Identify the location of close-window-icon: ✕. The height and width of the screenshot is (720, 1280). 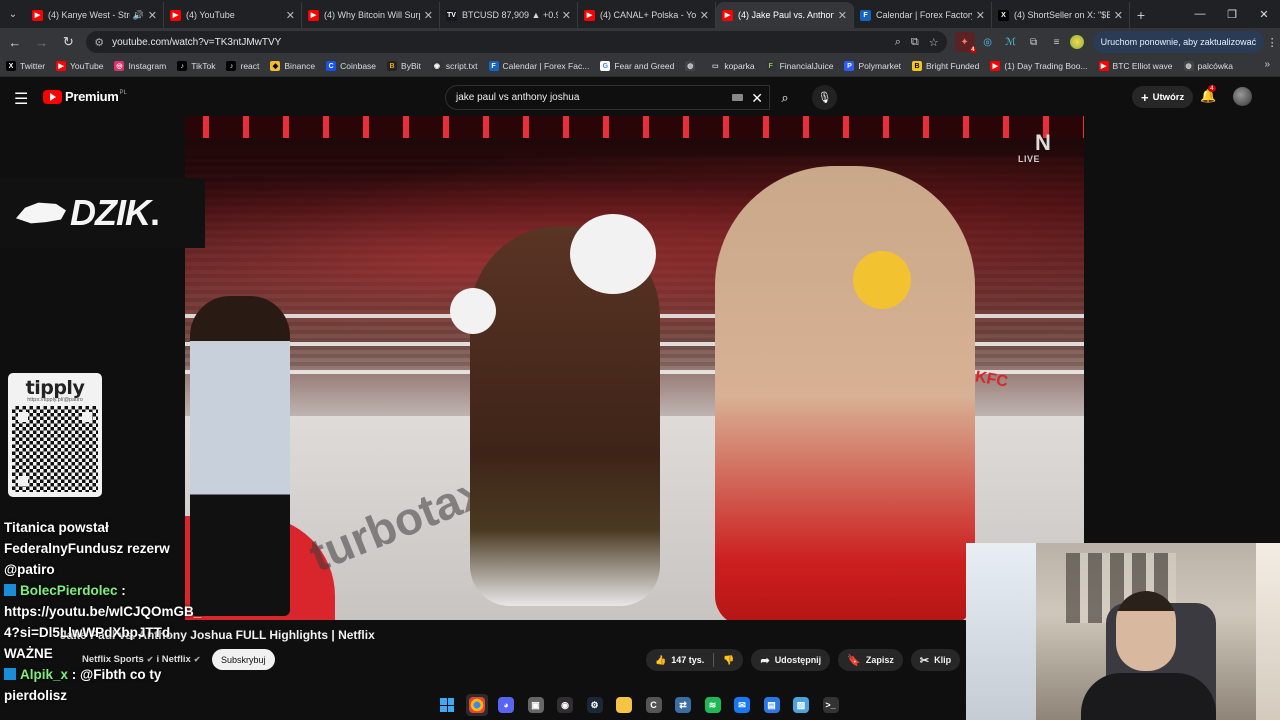
(1264, 14).